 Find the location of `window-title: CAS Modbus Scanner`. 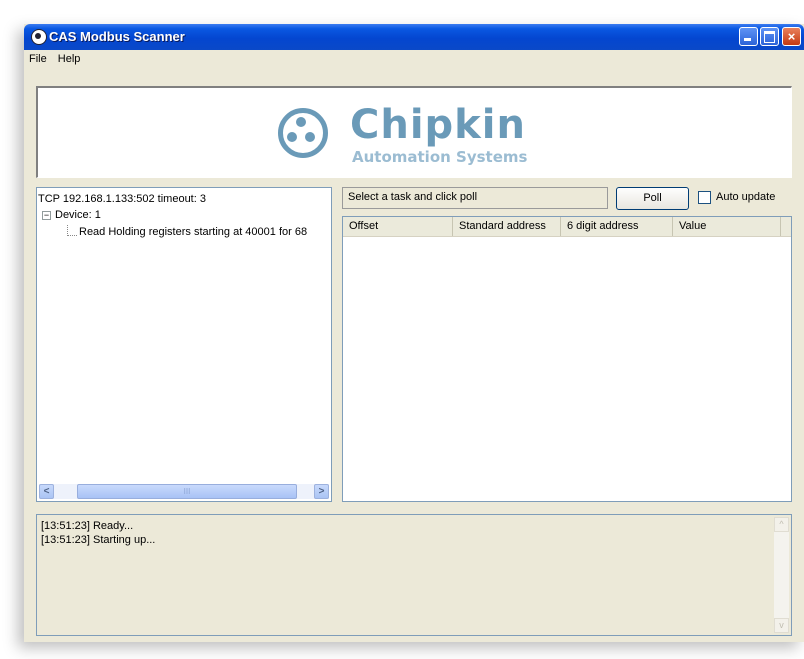

window-title: CAS Modbus Scanner is located at coordinates (117, 36).